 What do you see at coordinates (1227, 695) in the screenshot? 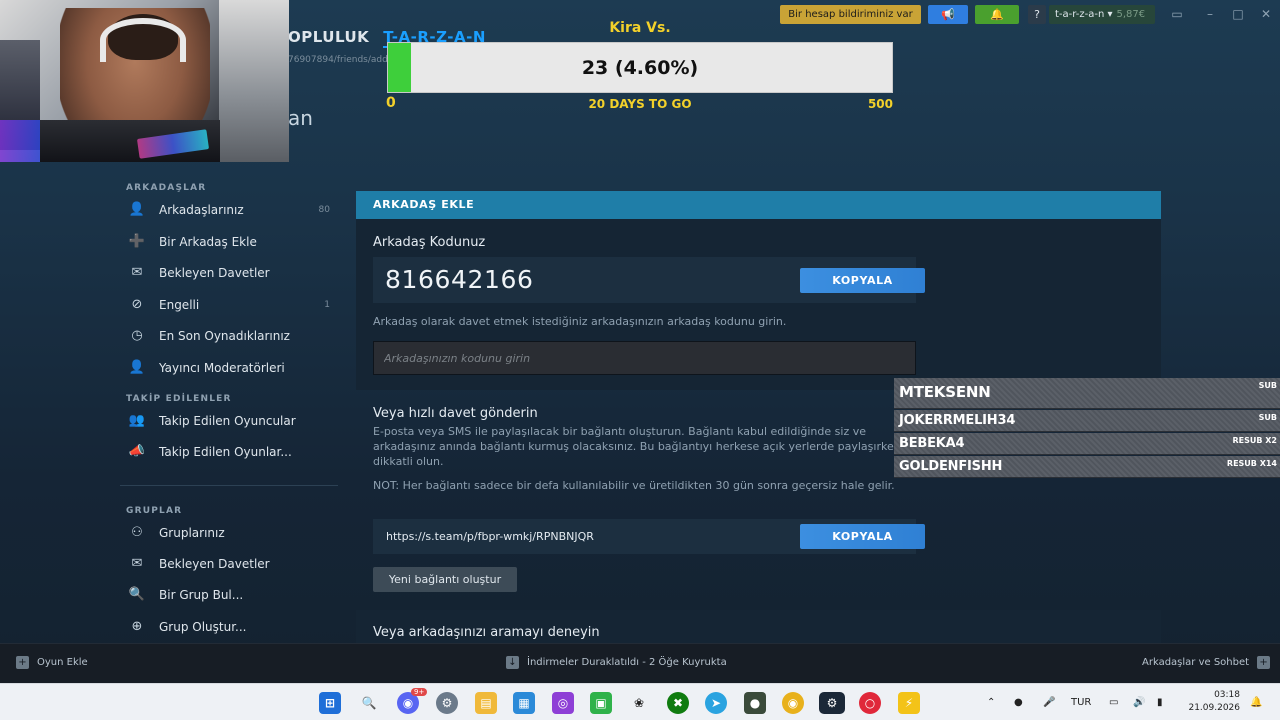
I see `clock-time: 03:18` at bounding box center [1227, 695].